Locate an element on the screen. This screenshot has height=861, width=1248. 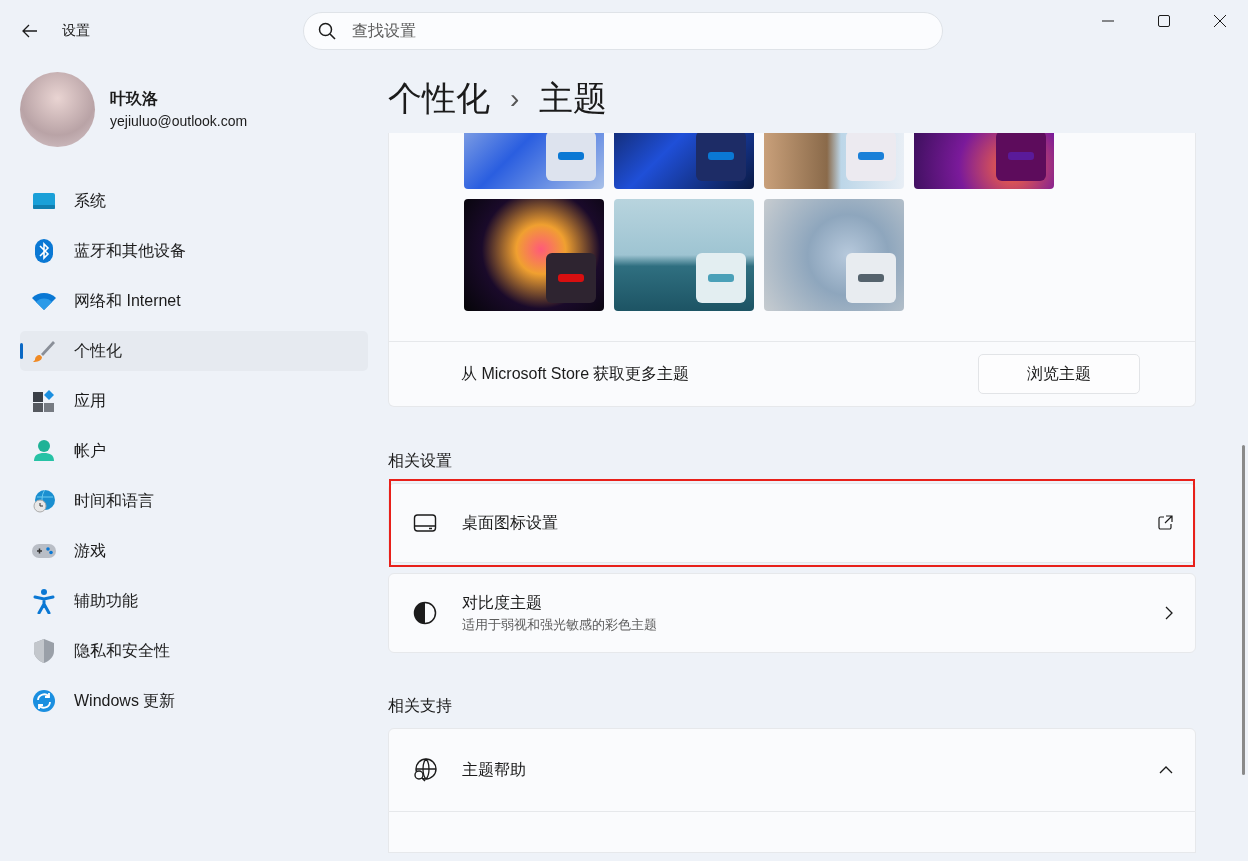
minimize-icon is located at coordinates (1108, 21).